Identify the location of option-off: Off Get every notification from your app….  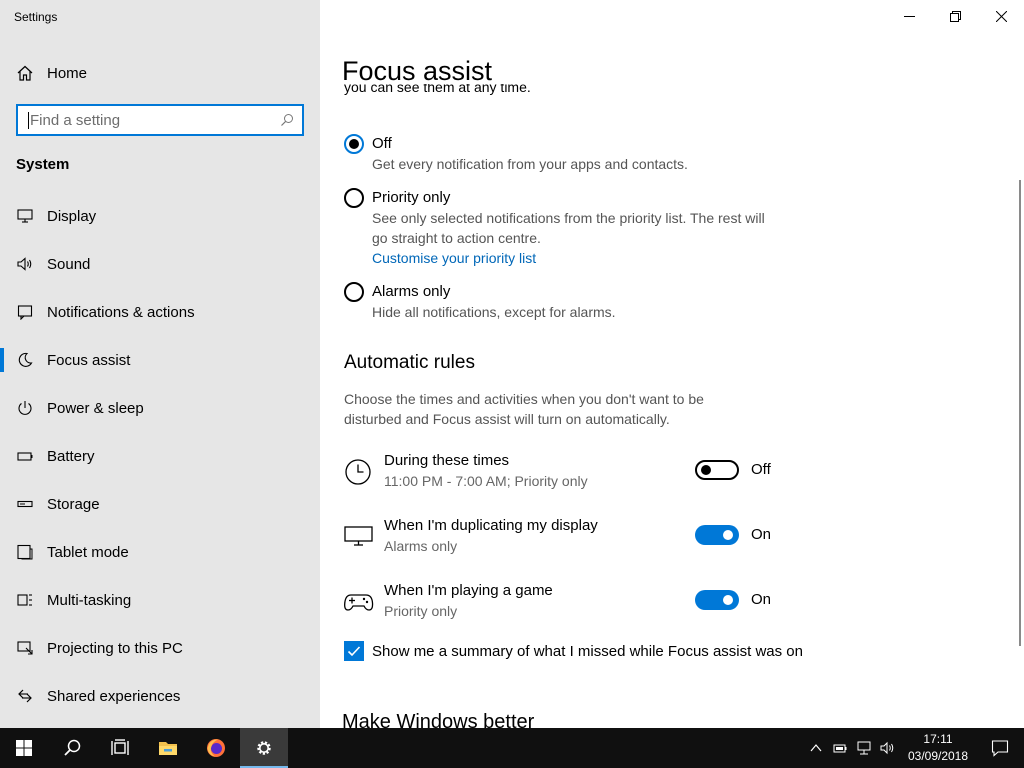
(563, 154).